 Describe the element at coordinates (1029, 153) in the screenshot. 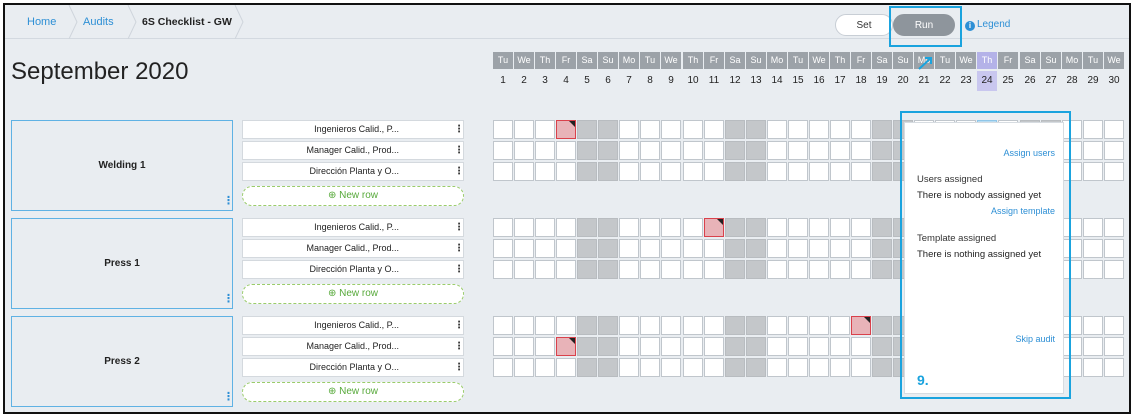

I see `assign-users-link: Assign users` at that location.